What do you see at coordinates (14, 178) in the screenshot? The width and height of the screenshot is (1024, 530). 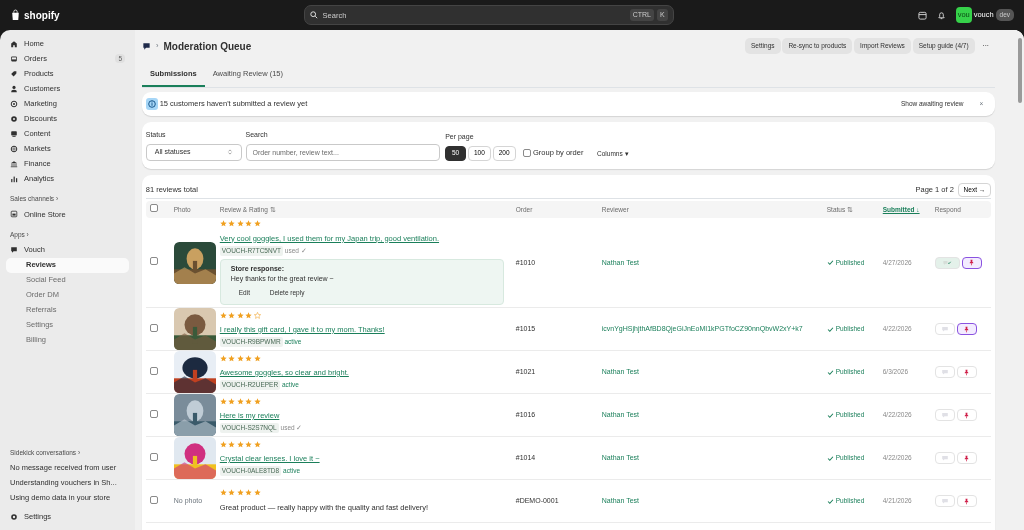 I see `bar-chart-icon` at bounding box center [14, 178].